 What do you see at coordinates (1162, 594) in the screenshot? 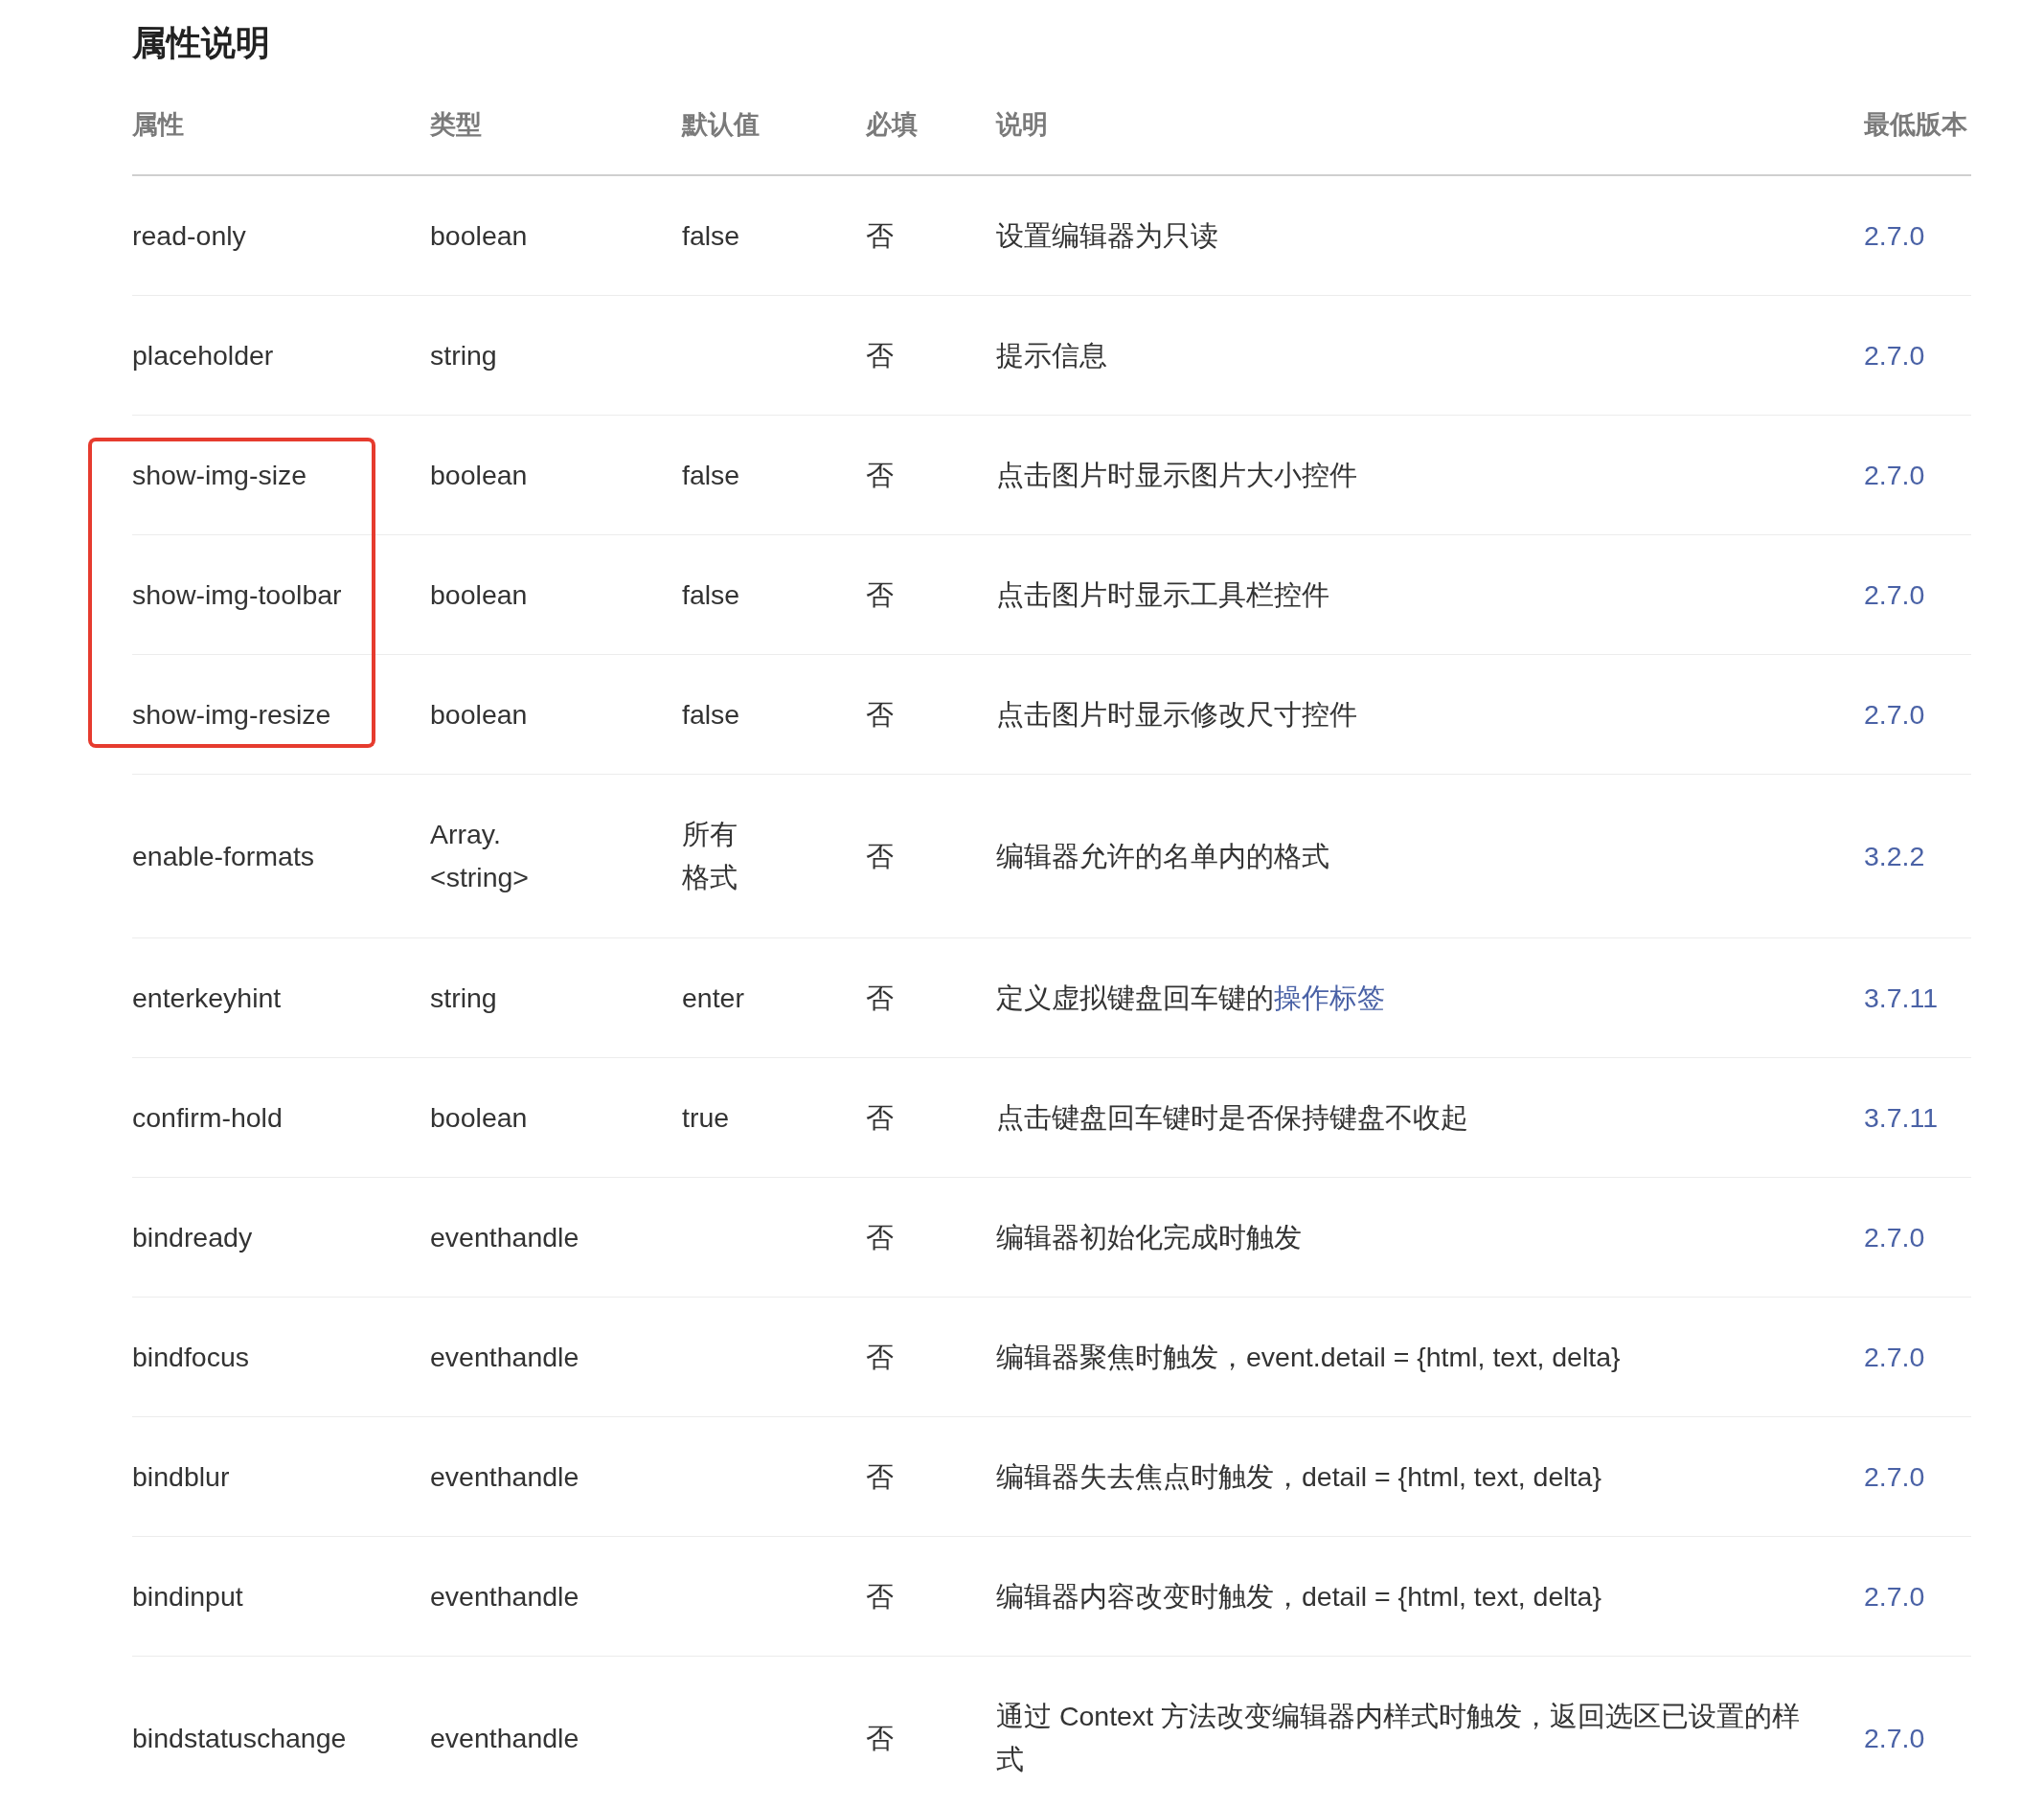
I see `table-cell: 点击图片时显示工具栏控件` at bounding box center [1162, 594].